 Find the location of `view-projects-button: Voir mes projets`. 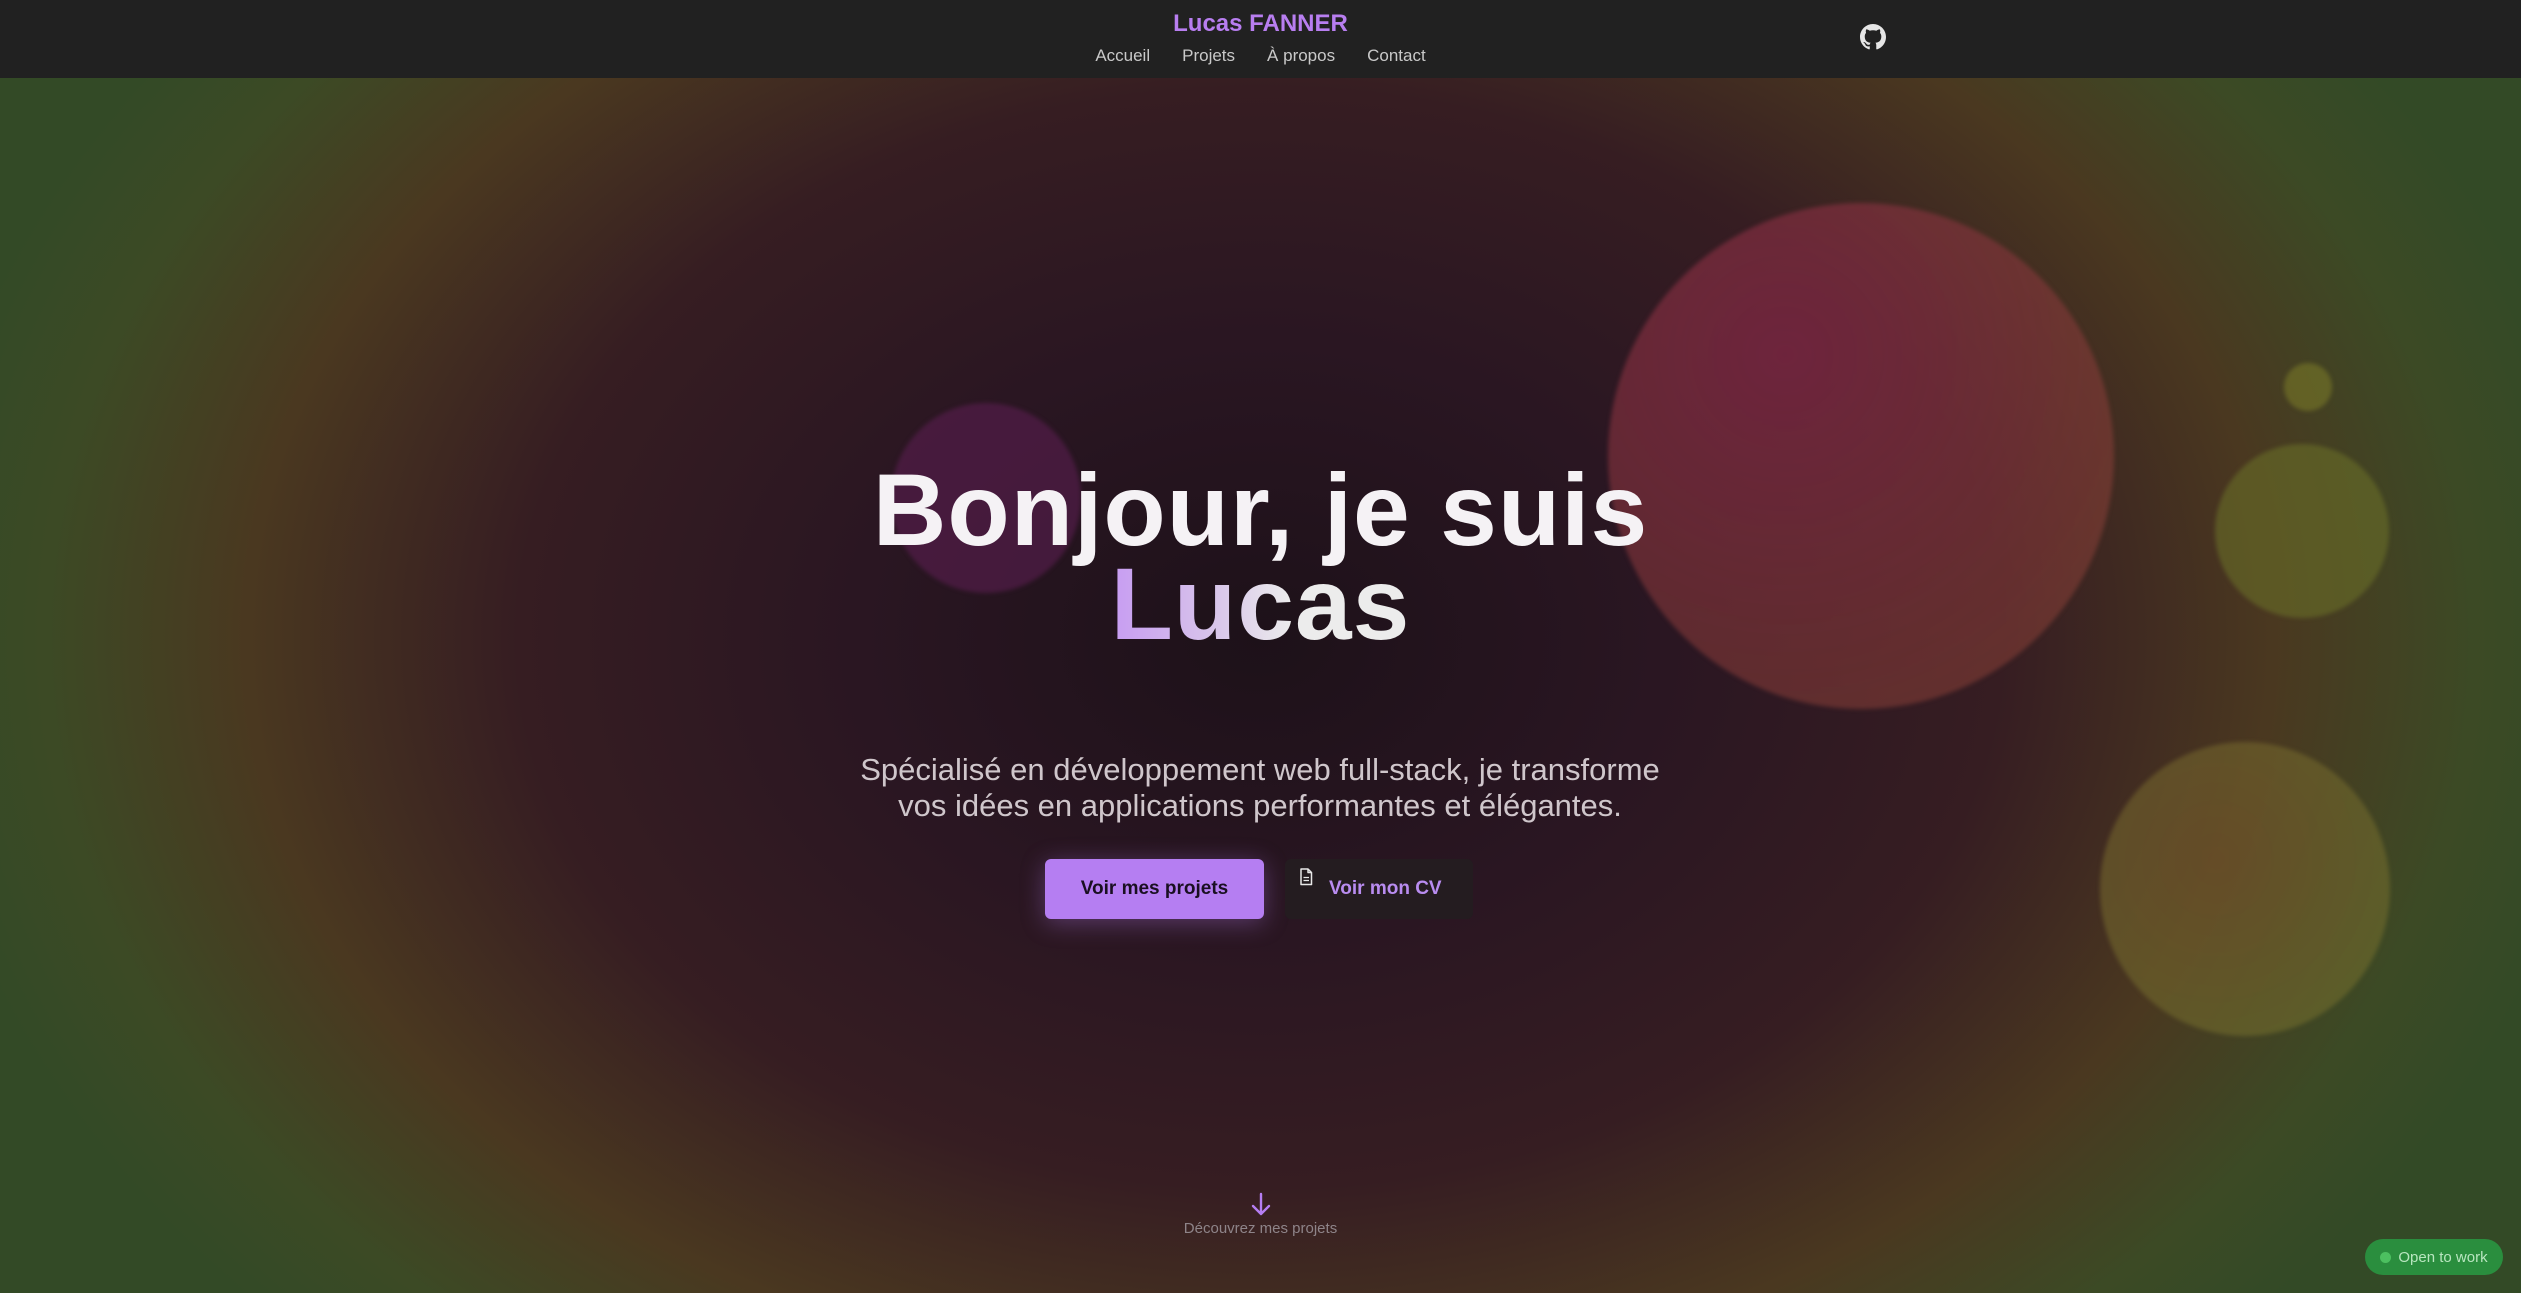

view-projects-button: Voir mes projets is located at coordinates (1154, 889).